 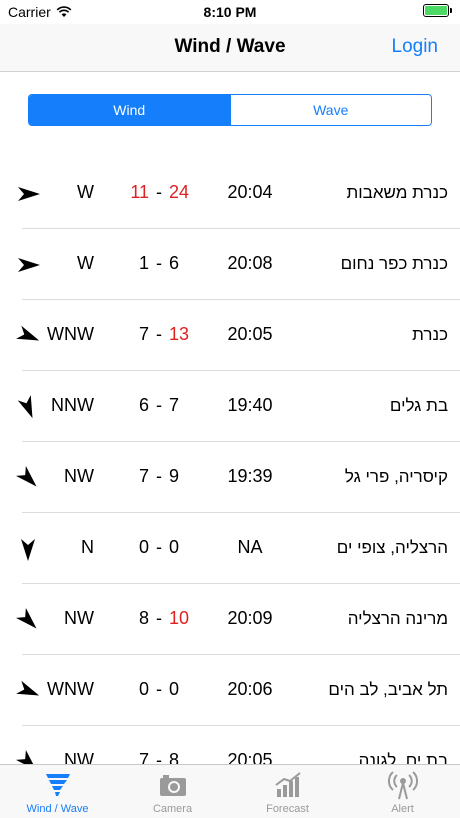 I want to click on segment-wind: Wind, so click(x=129, y=110).